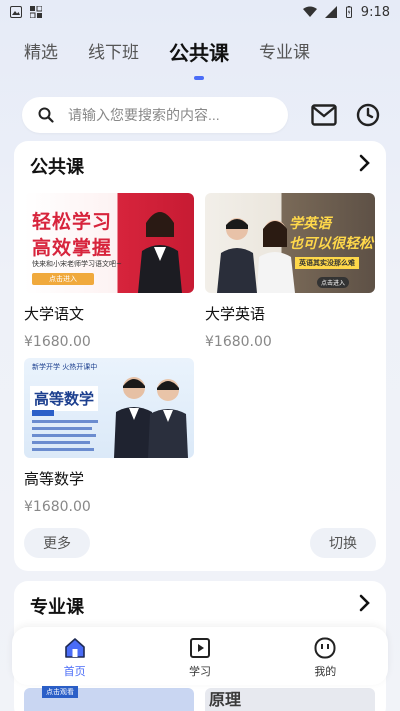  What do you see at coordinates (330, 12) in the screenshot?
I see `signal-icon` at bounding box center [330, 12].